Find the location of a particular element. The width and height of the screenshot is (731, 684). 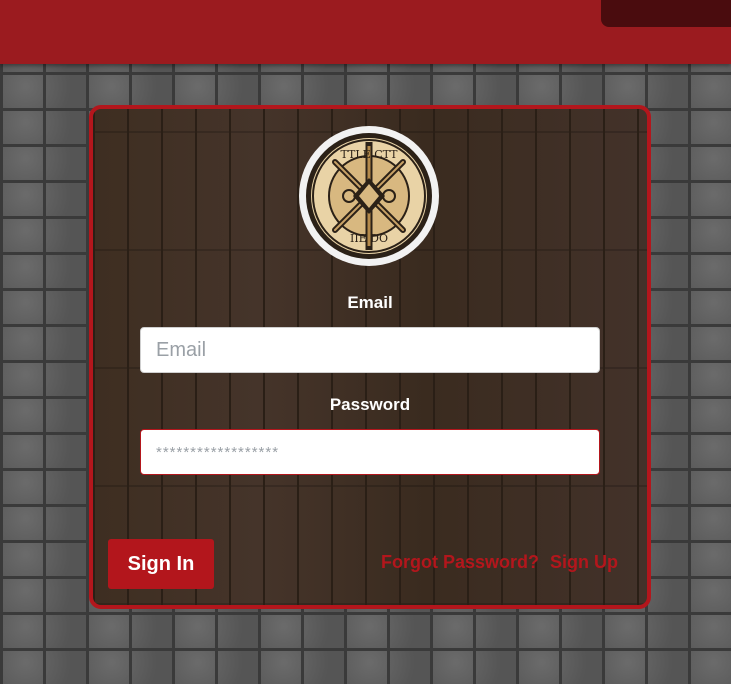

svg-text: IIE DO is located at coordinates (369, 238).